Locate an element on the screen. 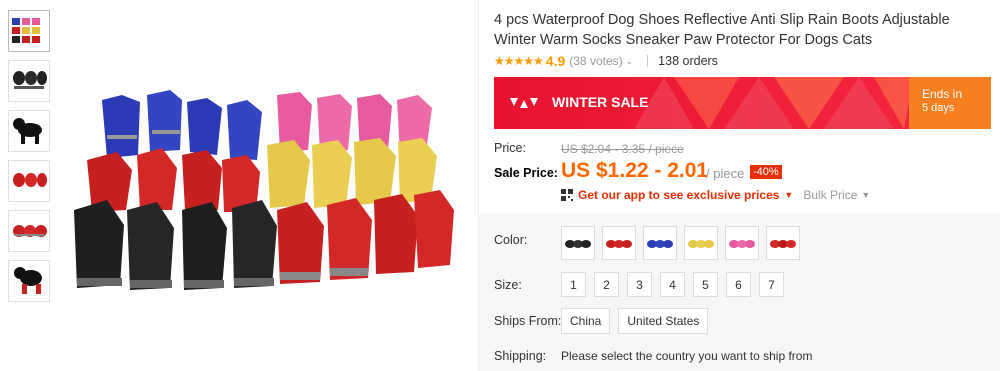 The height and width of the screenshot is (371, 1000). size-option-1: 1 is located at coordinates (573, 284).